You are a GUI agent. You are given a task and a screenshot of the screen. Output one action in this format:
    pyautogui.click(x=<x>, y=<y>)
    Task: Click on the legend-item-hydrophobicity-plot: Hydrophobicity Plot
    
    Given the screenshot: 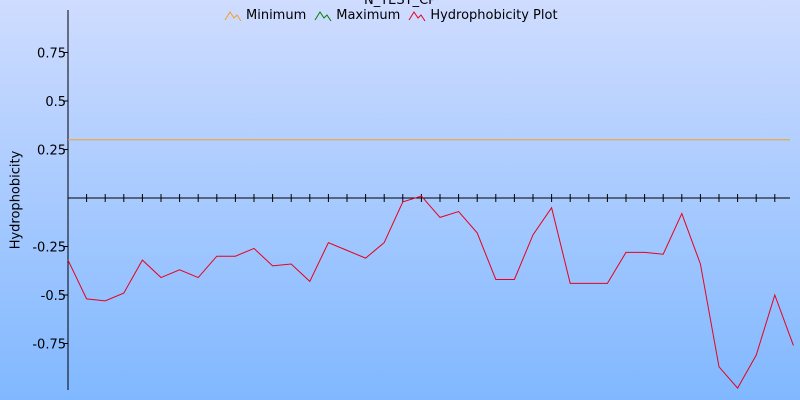 What is the action you would take?
    pyautogui.click(x=483, y=15)
    